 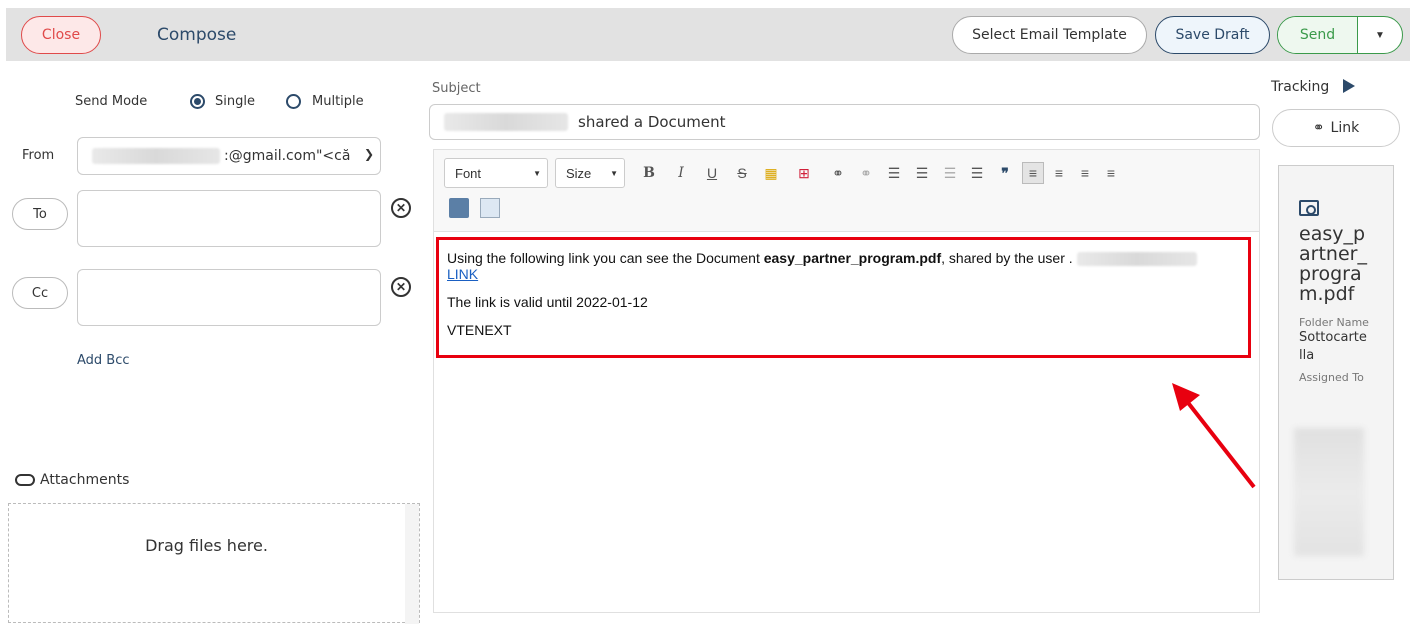 I want to click on attachments-dropzone: Drag files here., so click(x=214, y=563).